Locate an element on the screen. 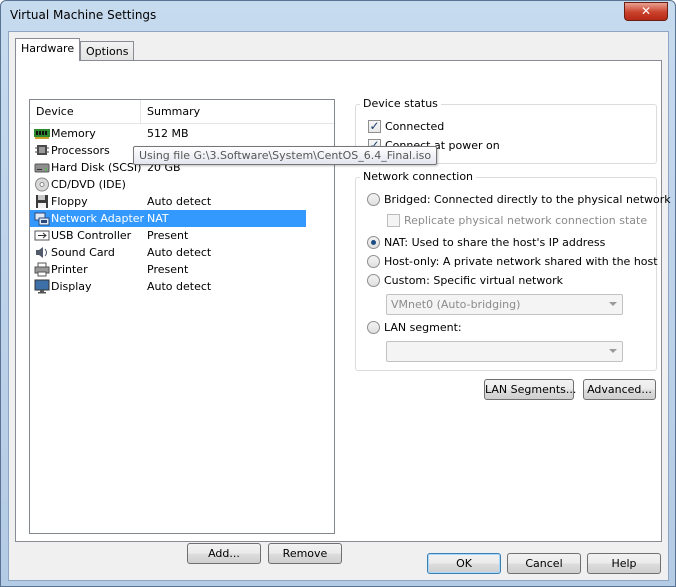  device-name: USB Controller is located at coordinates (91, 235).